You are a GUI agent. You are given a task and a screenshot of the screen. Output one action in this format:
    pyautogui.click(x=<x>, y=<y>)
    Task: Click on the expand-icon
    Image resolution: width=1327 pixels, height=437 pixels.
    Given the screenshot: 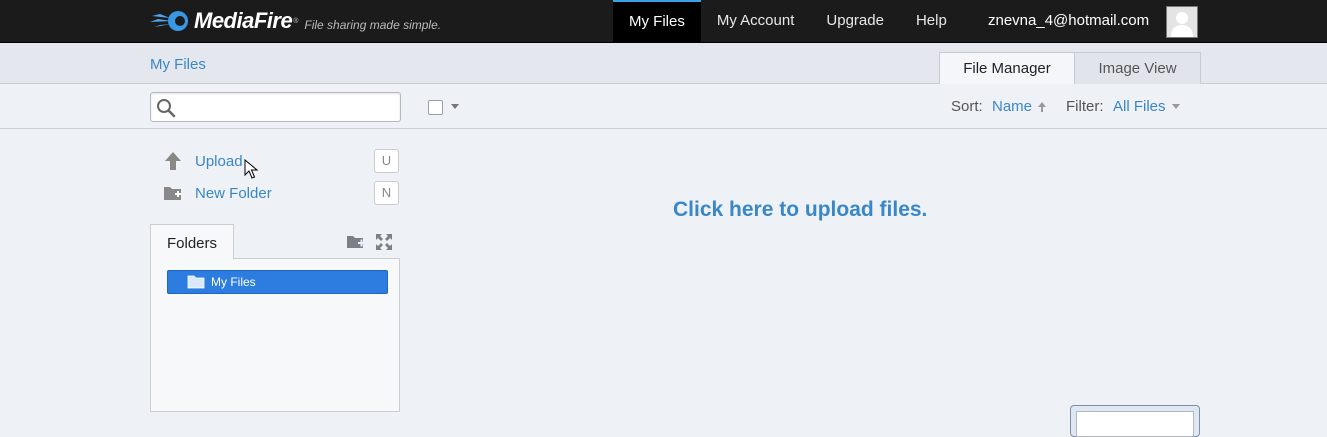 What is the action you would take?
    pyautogui.click(x=384, y=242)
    